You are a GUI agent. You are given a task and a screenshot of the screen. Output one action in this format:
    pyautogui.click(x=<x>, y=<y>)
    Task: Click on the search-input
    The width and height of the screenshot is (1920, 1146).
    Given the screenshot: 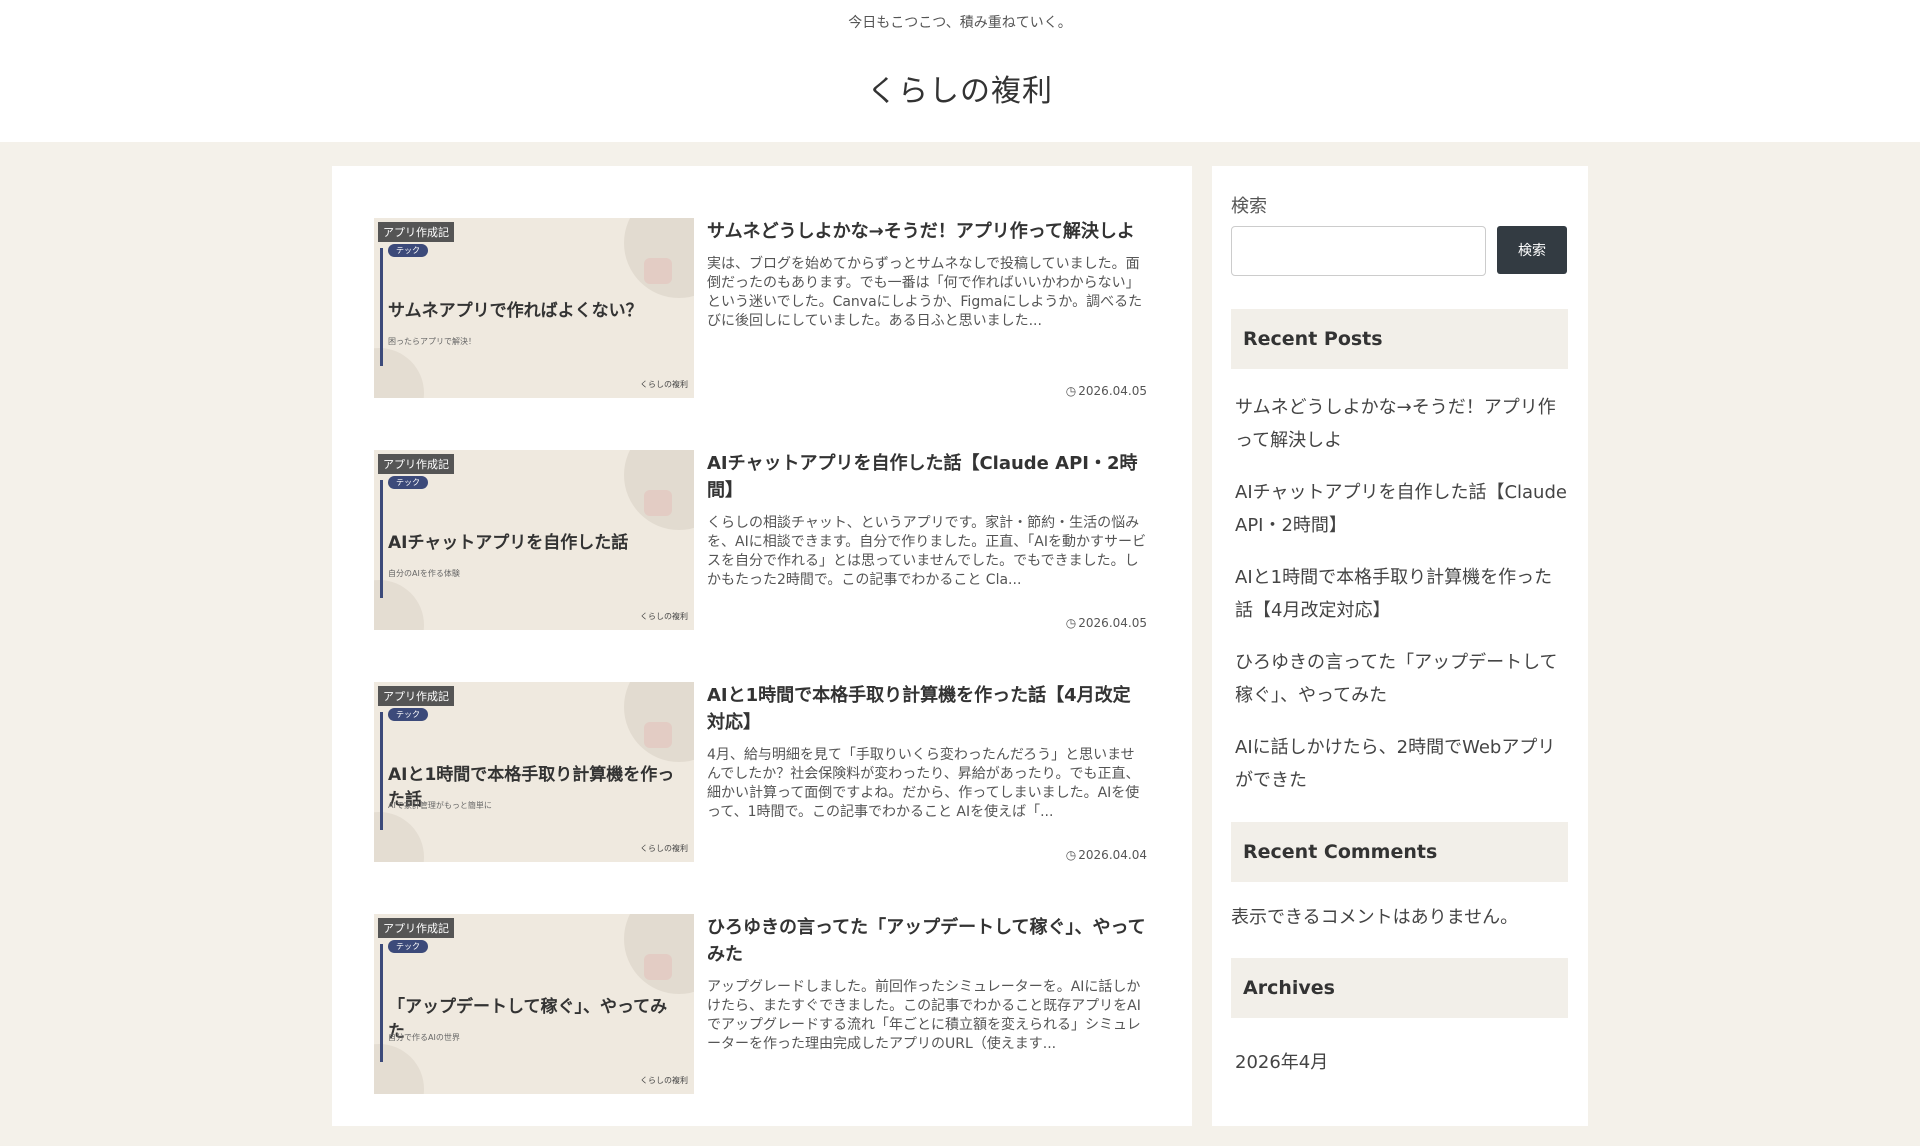 What is the action you would take?
    pyautogui.click(x=1358, y=251)
    